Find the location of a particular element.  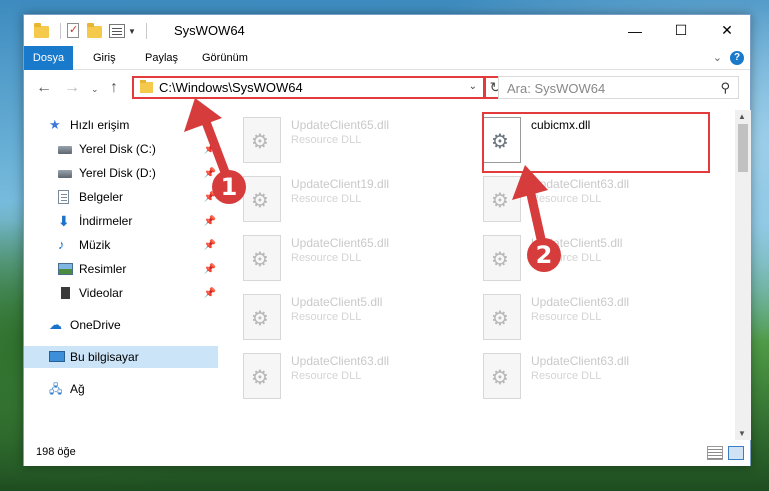

vertical-scrollbar: ▲ ▼ is located at coordinates (743, 275).